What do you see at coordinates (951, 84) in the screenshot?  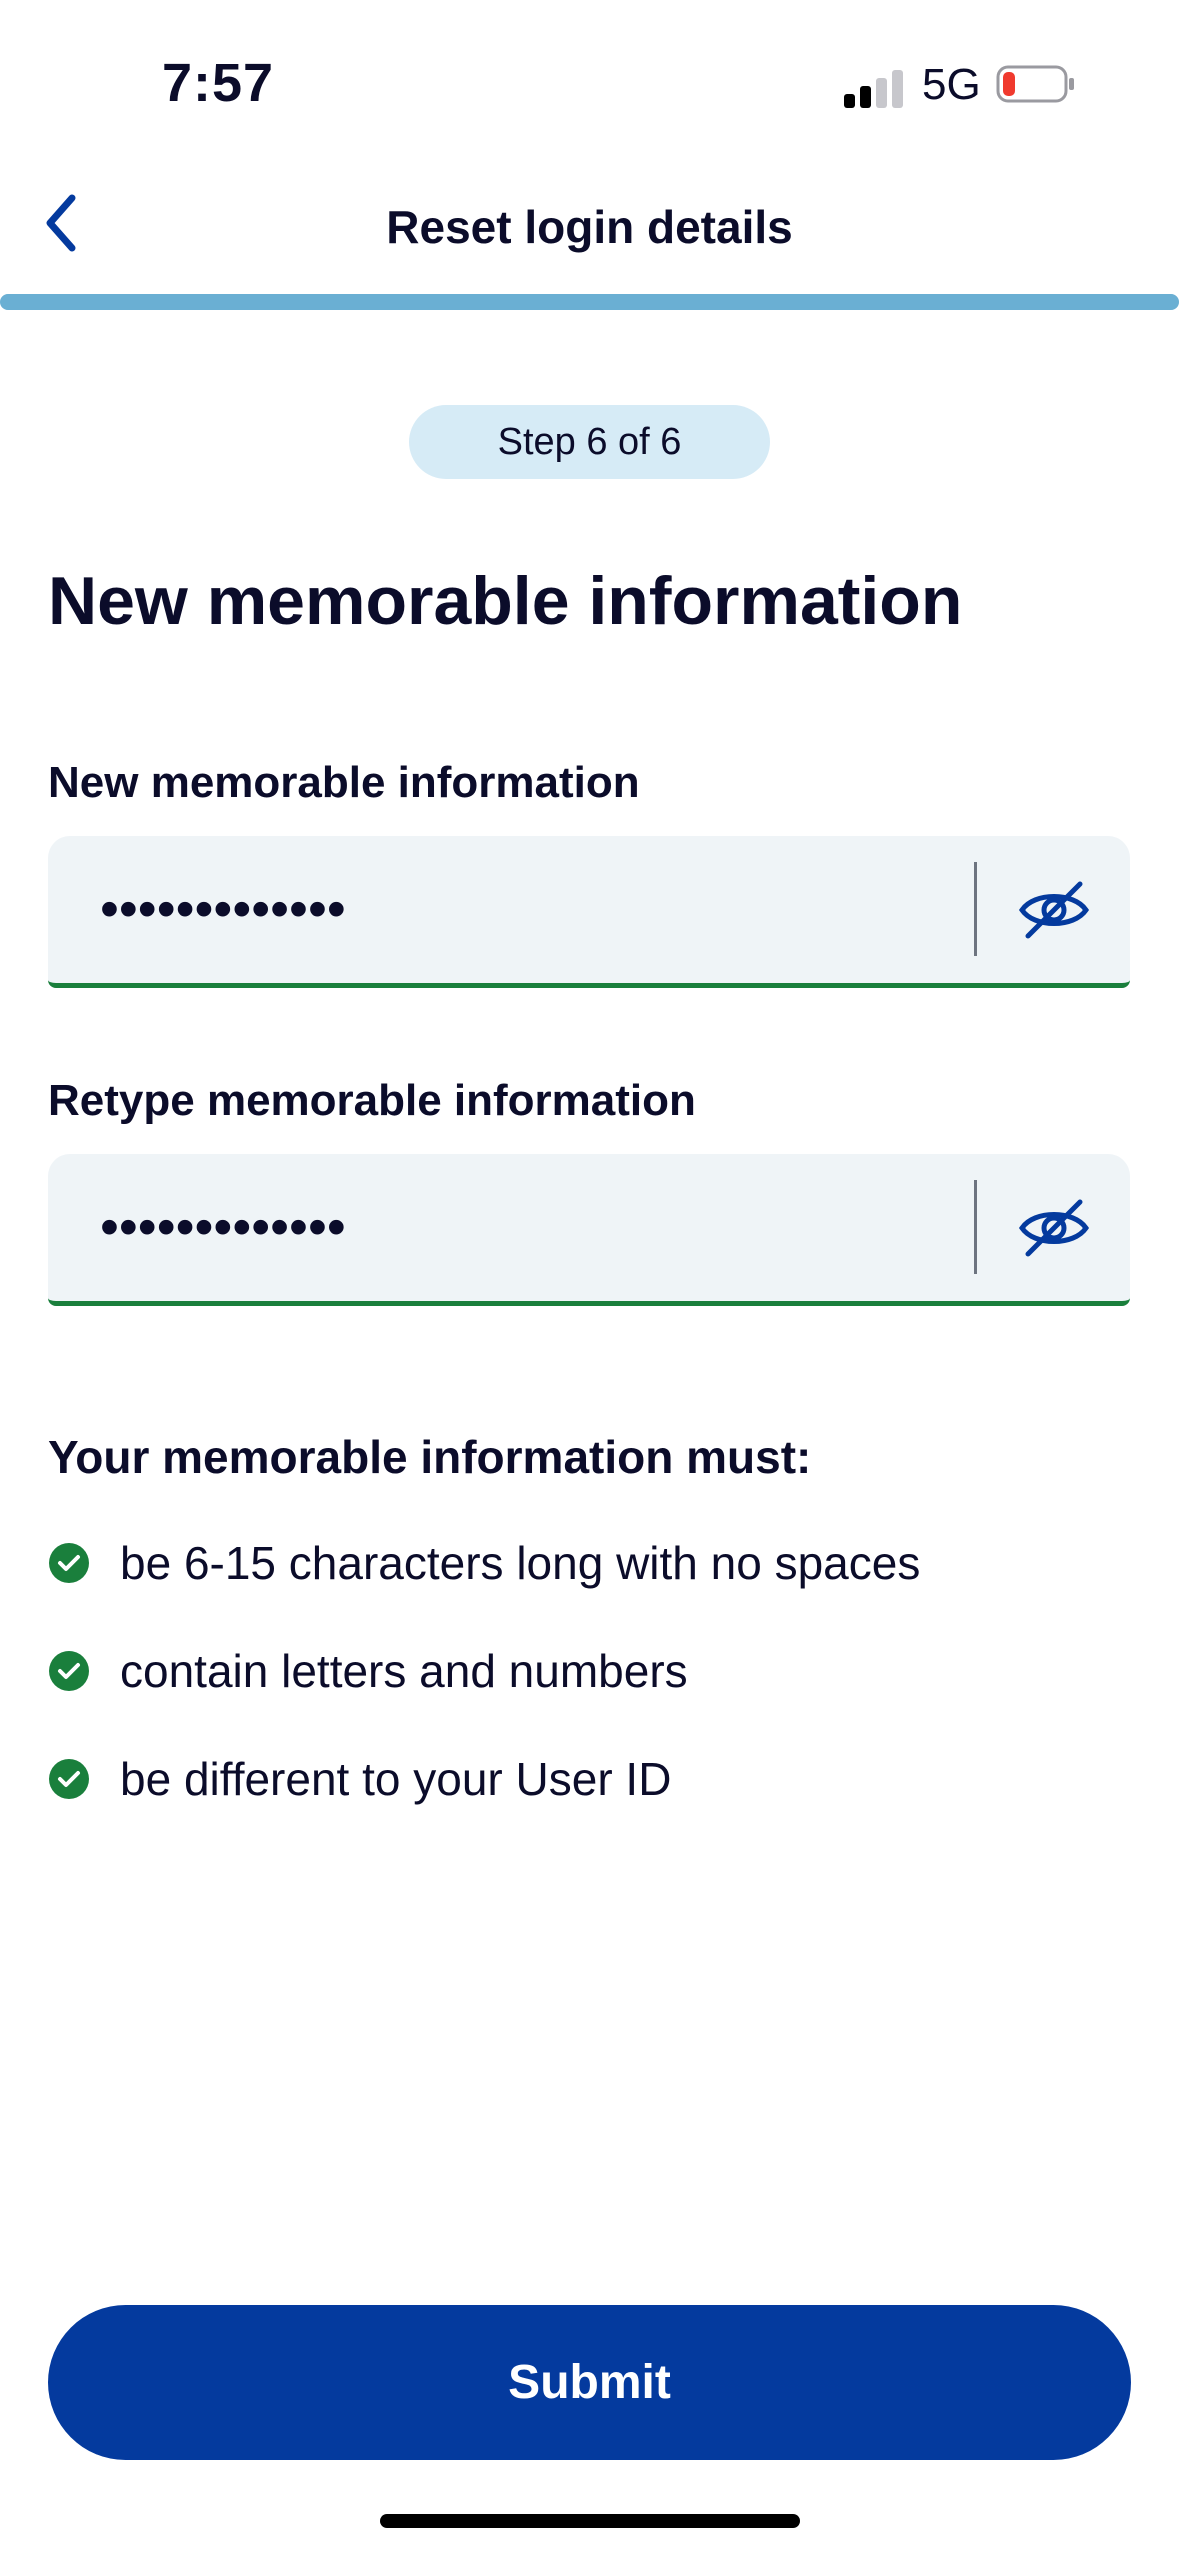 I see `network-type: 5G` at bounding box center [951, 84].